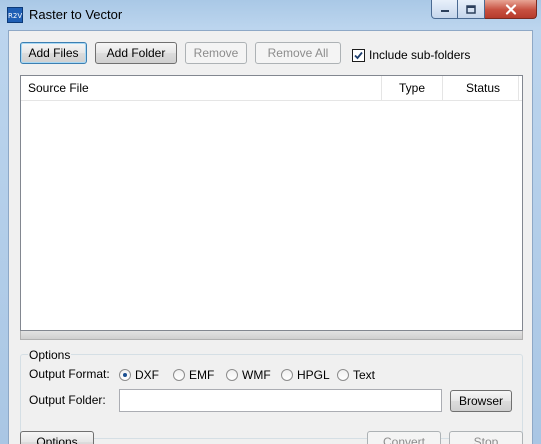 The image size is (541, 444). What do you see at coordinates (67, 400) in the screenshot?
I see `output-folder-label: Output Folder:` at bounding box center [67, 400].